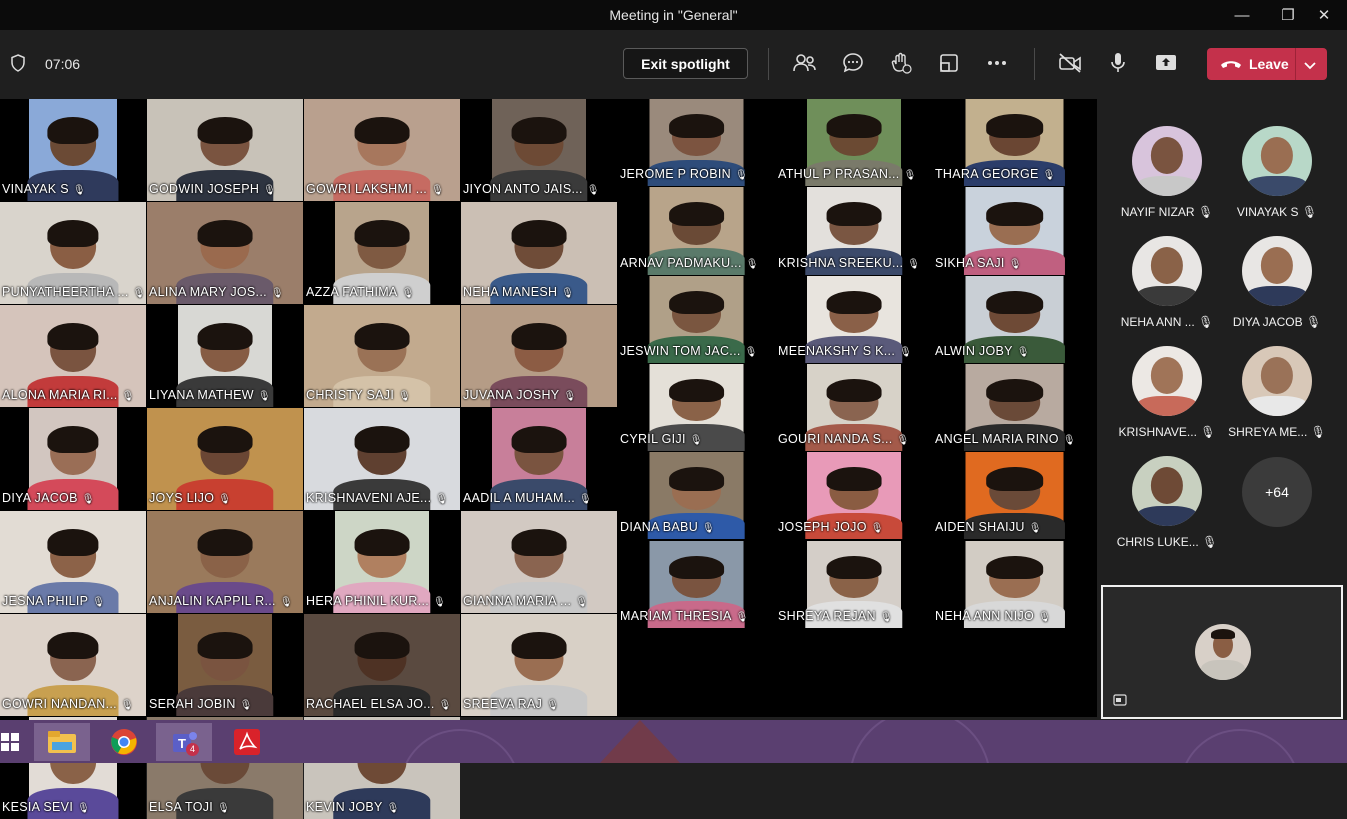 This screenshot has width=1347, height=819. I want to click on participant-name: SREEVA RAJ, so click(503, 704).